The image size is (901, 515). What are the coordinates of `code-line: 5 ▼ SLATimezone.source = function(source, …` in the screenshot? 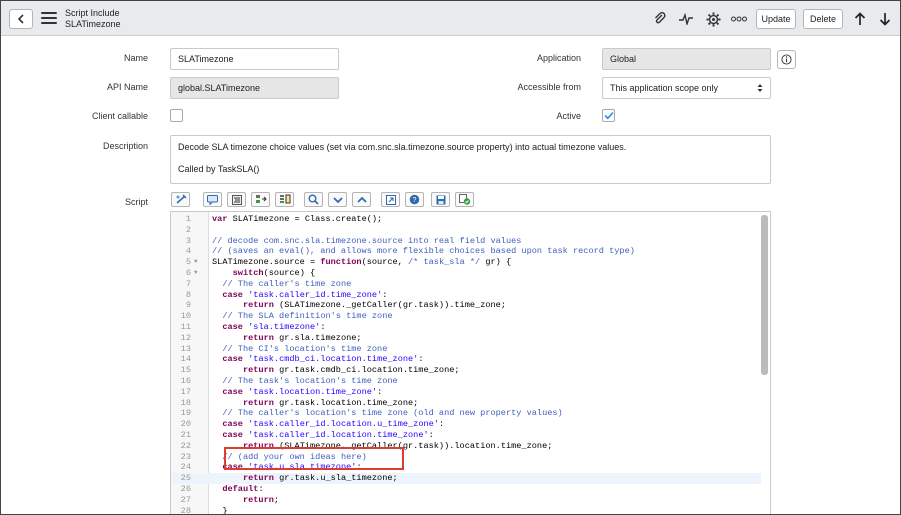 It's located at (466, 262).